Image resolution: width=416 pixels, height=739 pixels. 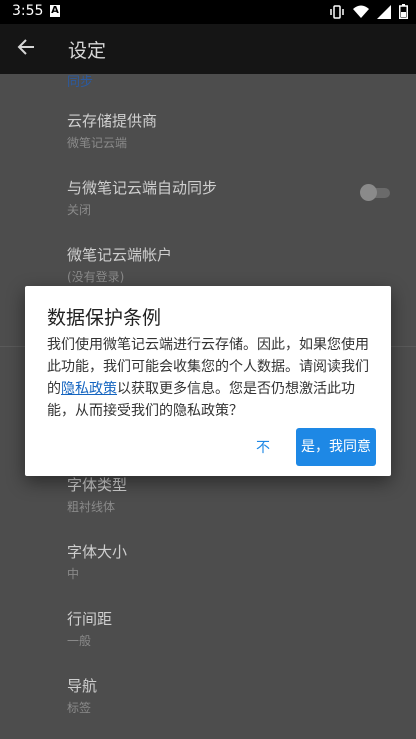 What do you see at coordinates (403, 11) in the screenshot?
I see `battery-icon` at bounding box center [403, 11].